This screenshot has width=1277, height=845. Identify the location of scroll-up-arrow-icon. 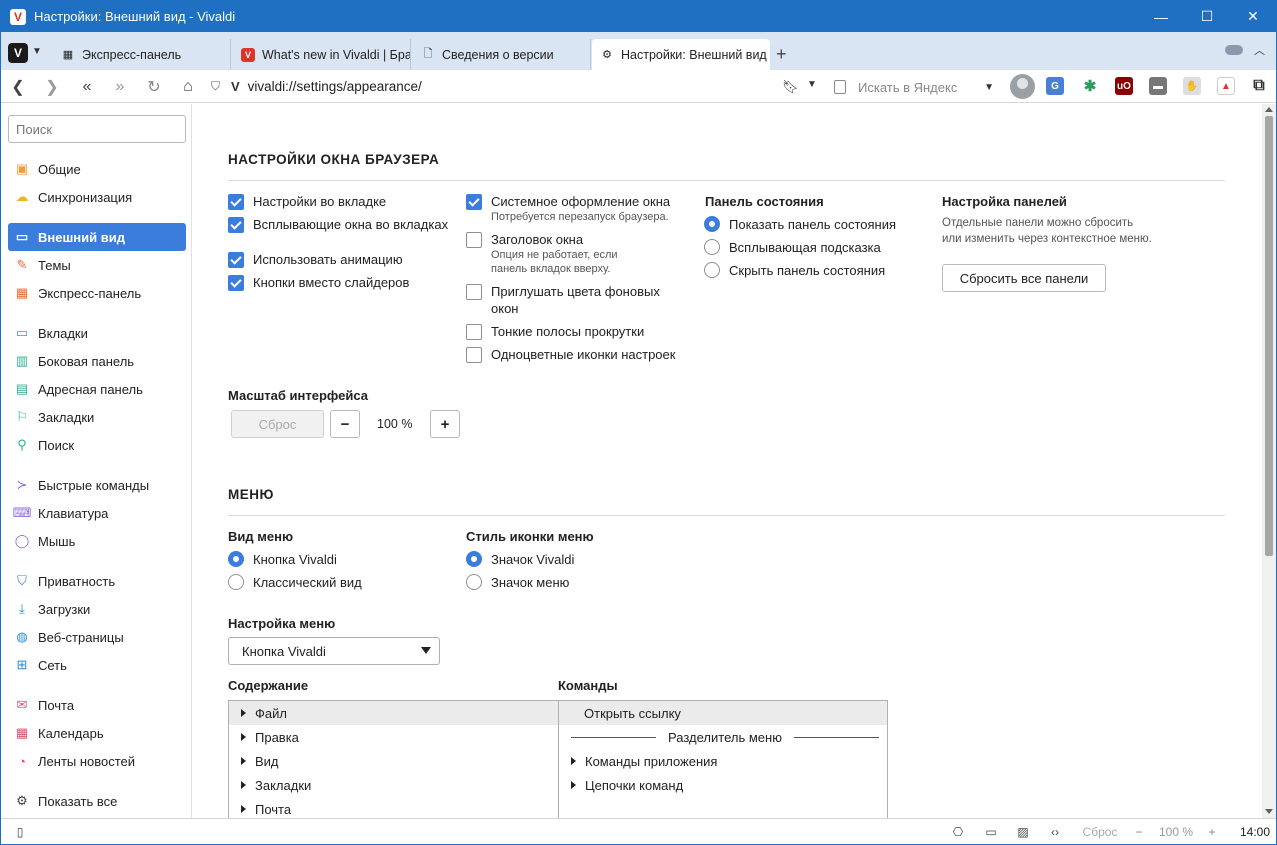
(1269, 109).